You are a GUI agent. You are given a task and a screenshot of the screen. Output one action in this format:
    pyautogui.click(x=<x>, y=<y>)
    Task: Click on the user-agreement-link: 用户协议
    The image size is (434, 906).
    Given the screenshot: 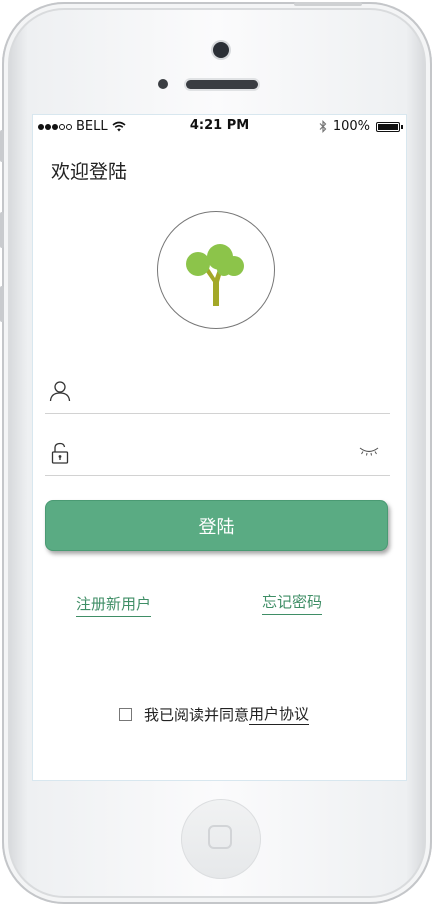 What is the action you would take?
    pyautogui.click(x=279, y=714)
    